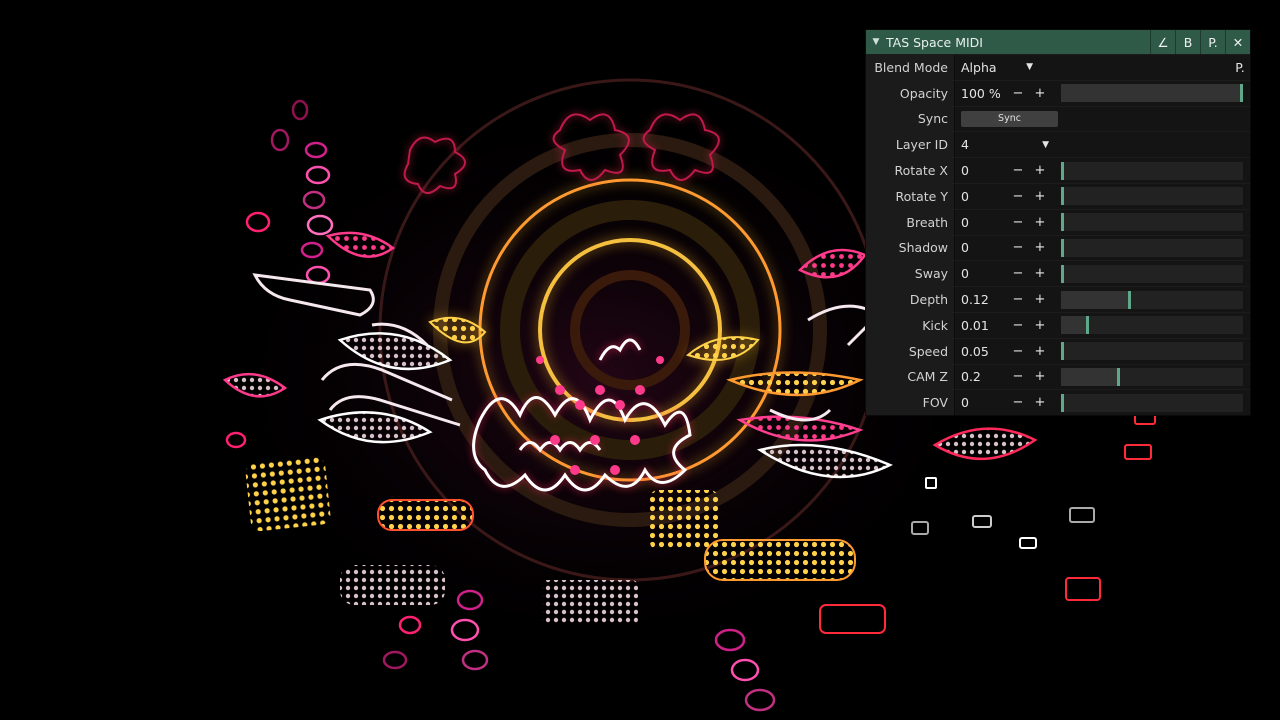 This screenshot has height=720, width=1280. I want to click on cam-z-increment-button: +, so click(1040, 376).